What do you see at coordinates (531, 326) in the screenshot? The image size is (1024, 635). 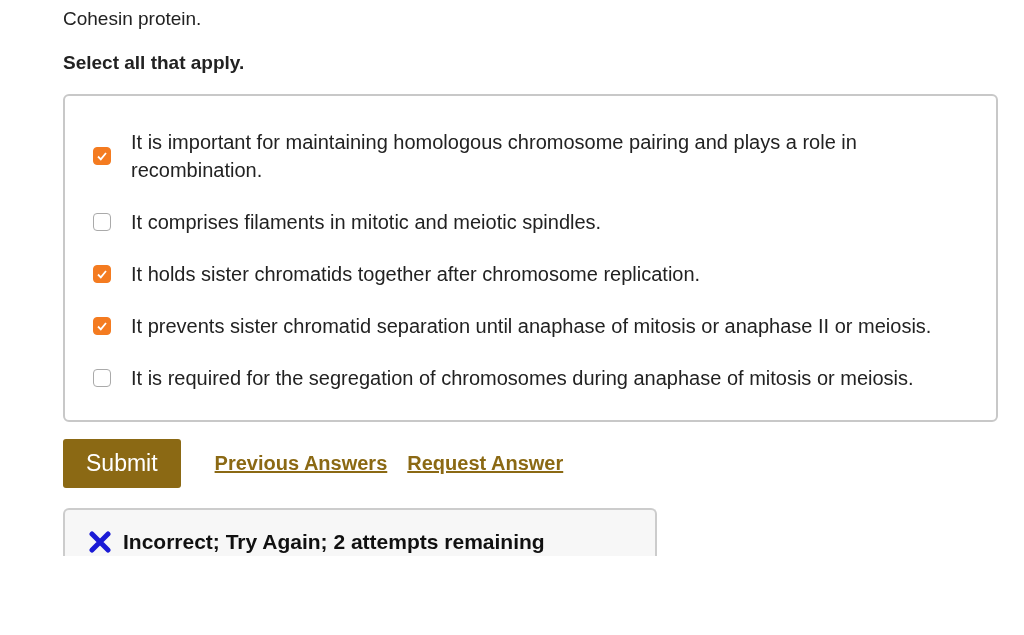 I see `option-label: It prevents sister chromatid separation until anaphase of mitosis or anaphase II or meiosis.` at bounding box center [531, 326].